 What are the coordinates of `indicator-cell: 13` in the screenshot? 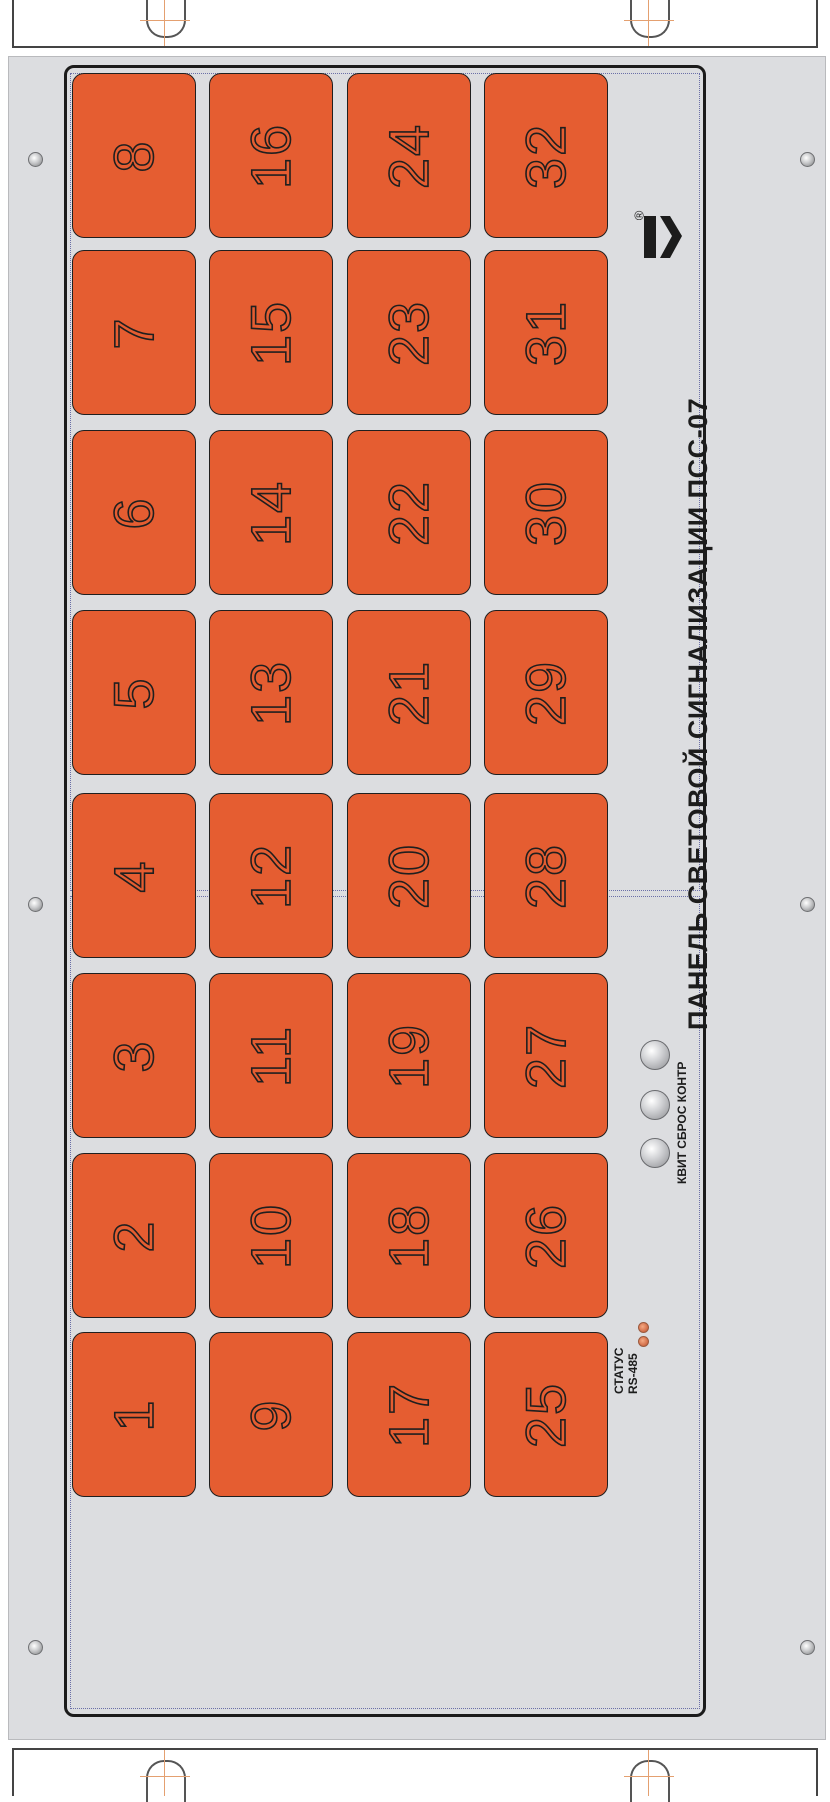 It's located at (271, 692).